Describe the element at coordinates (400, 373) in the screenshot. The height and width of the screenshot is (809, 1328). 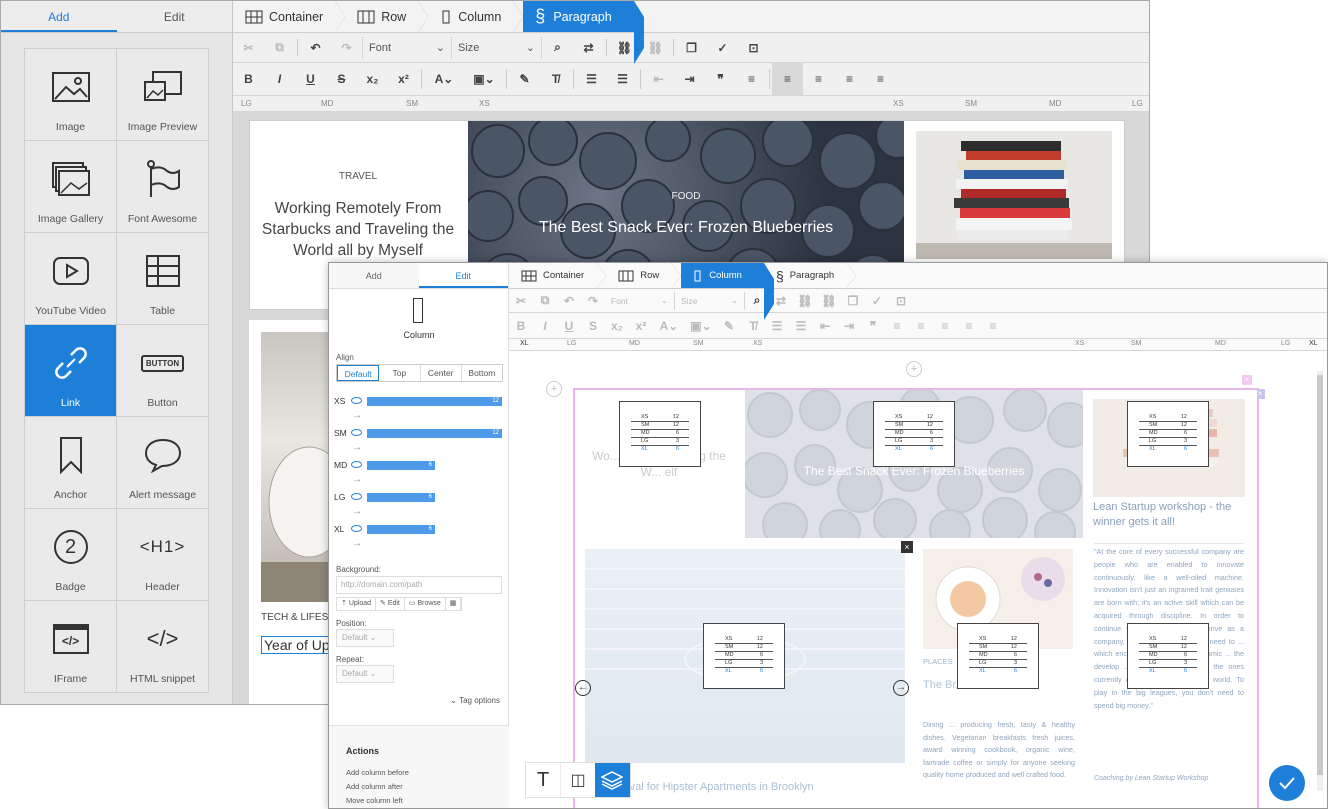
I see `align-top: Top` at that location.